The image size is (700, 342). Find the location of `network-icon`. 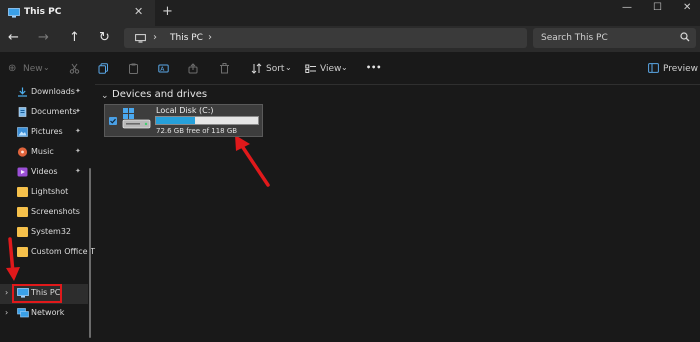

network-icon is located at coordinates (23, 313).